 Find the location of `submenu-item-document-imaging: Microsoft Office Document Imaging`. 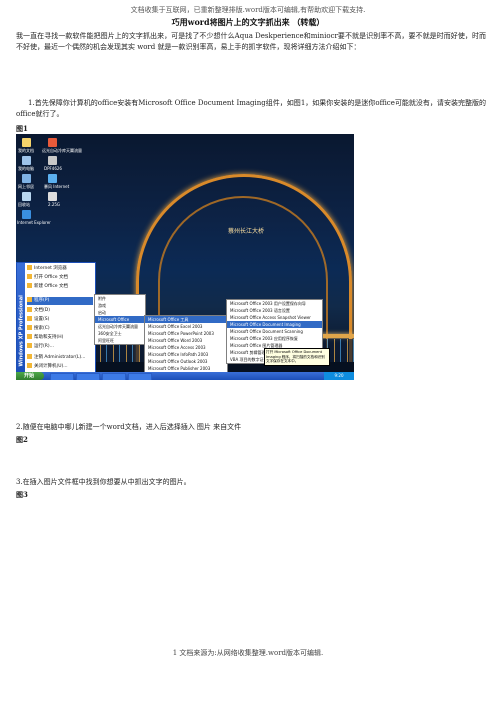

submenu-item-document-imaging: Microsoft Office Document Imaging is located at coordinates (274, 324).